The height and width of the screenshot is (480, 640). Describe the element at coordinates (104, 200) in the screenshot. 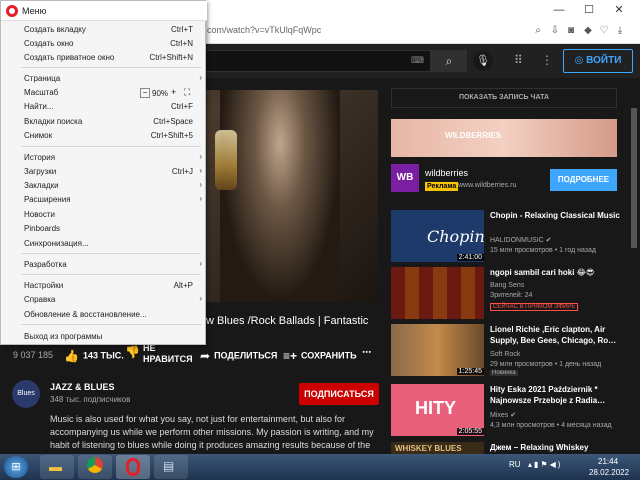

I see `menu-item-extensions: Расширения ›` at that location.